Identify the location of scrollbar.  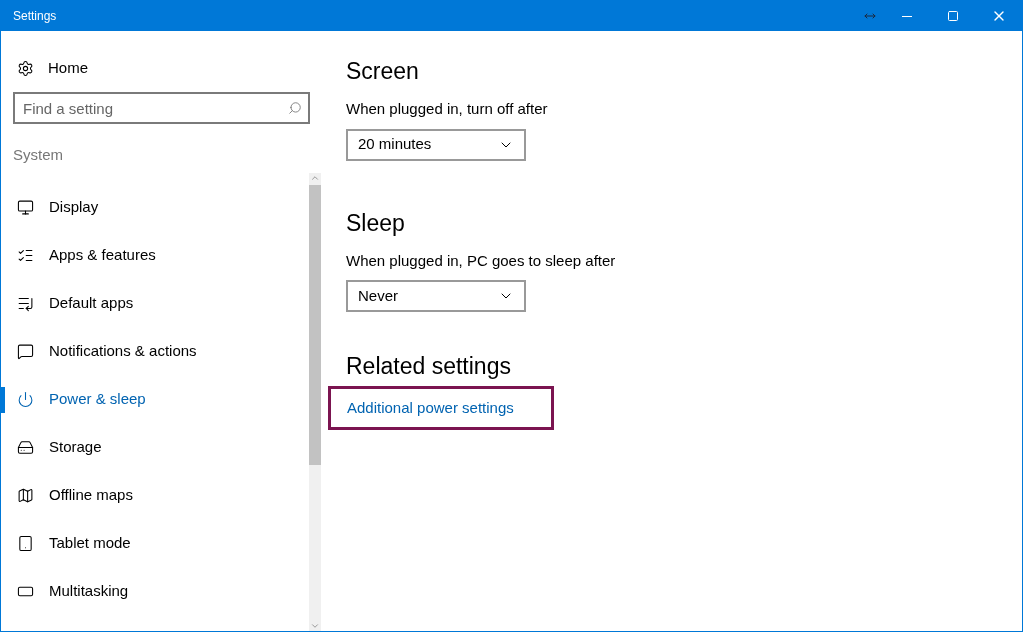
(315, 401).